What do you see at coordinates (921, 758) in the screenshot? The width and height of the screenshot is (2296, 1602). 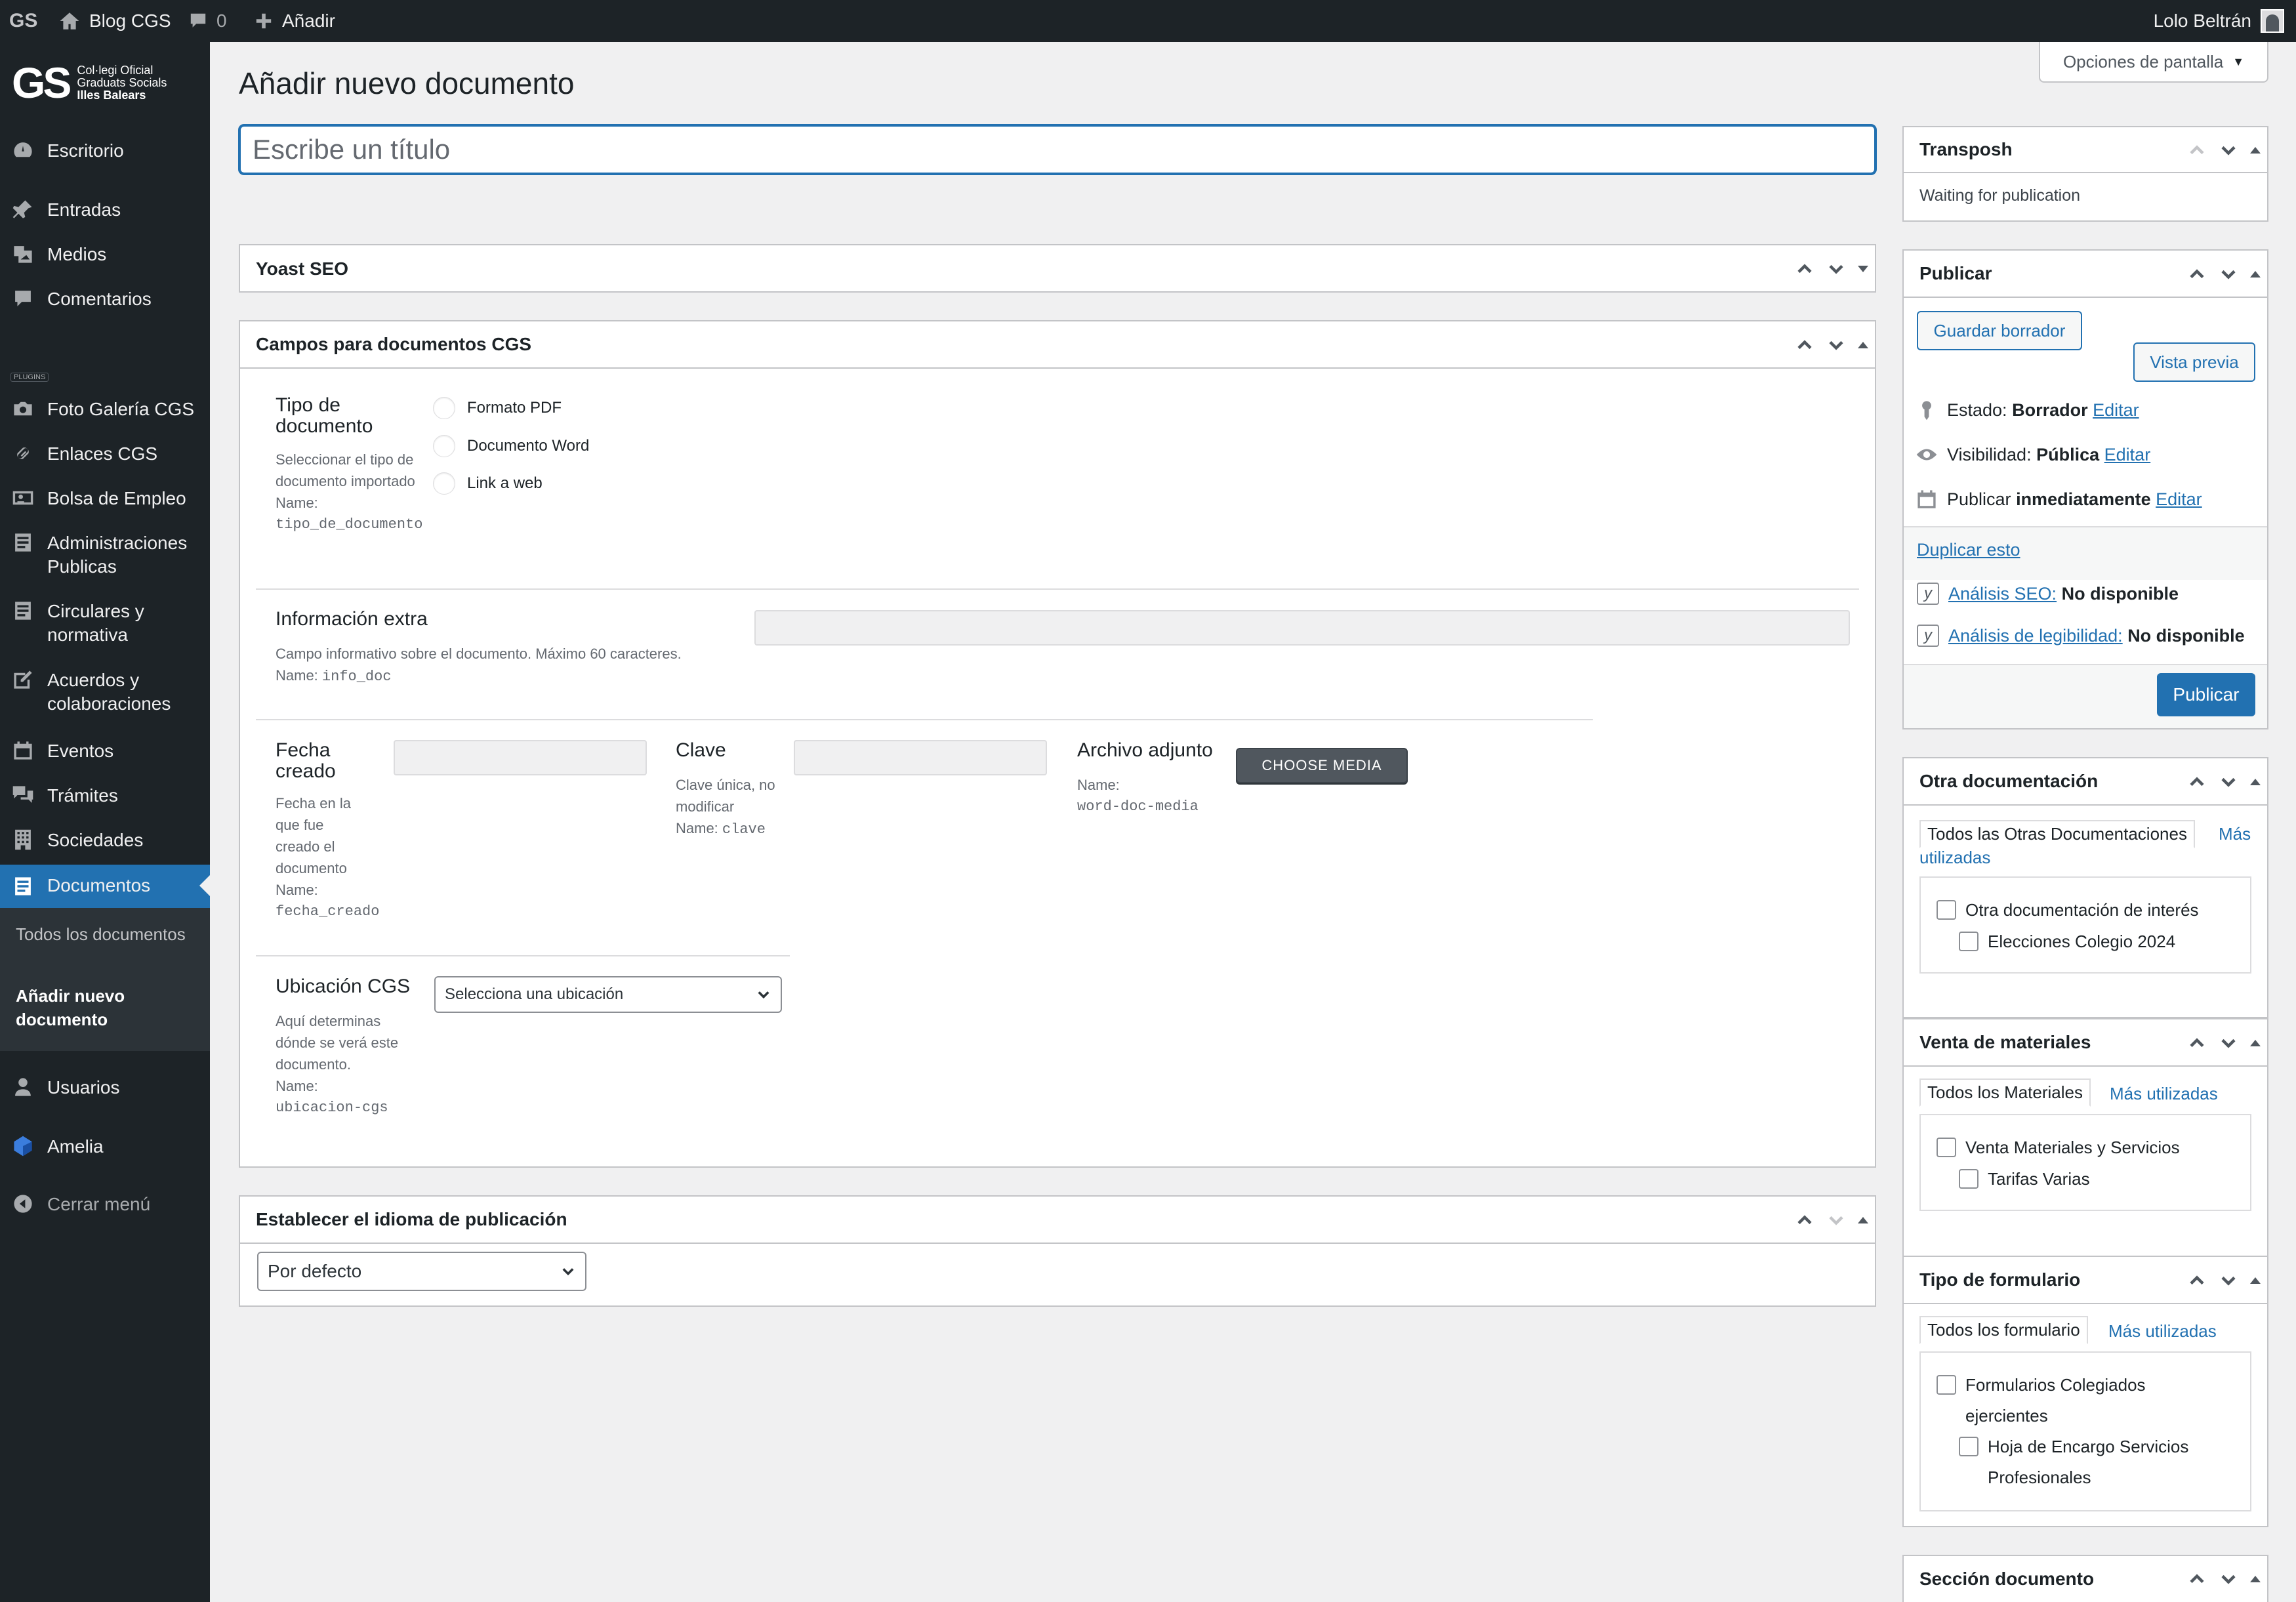 I see `clave-input` at bounding box center [921, 758].